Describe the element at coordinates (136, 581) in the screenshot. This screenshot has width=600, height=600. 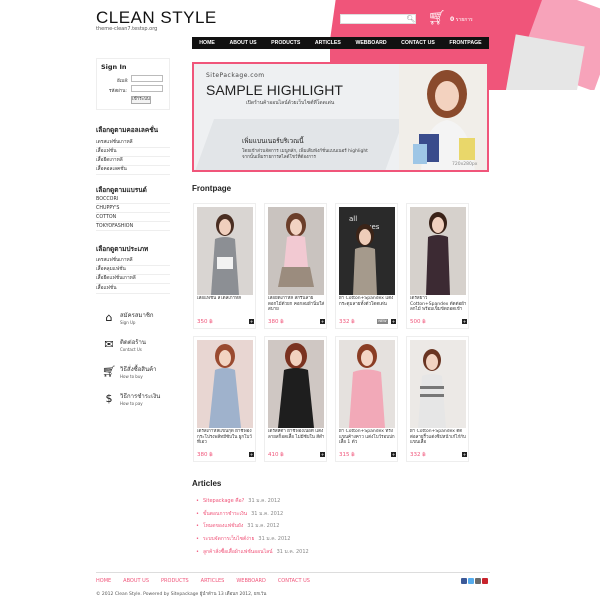
I see `footer-link-about: ABOUT US` at that location.